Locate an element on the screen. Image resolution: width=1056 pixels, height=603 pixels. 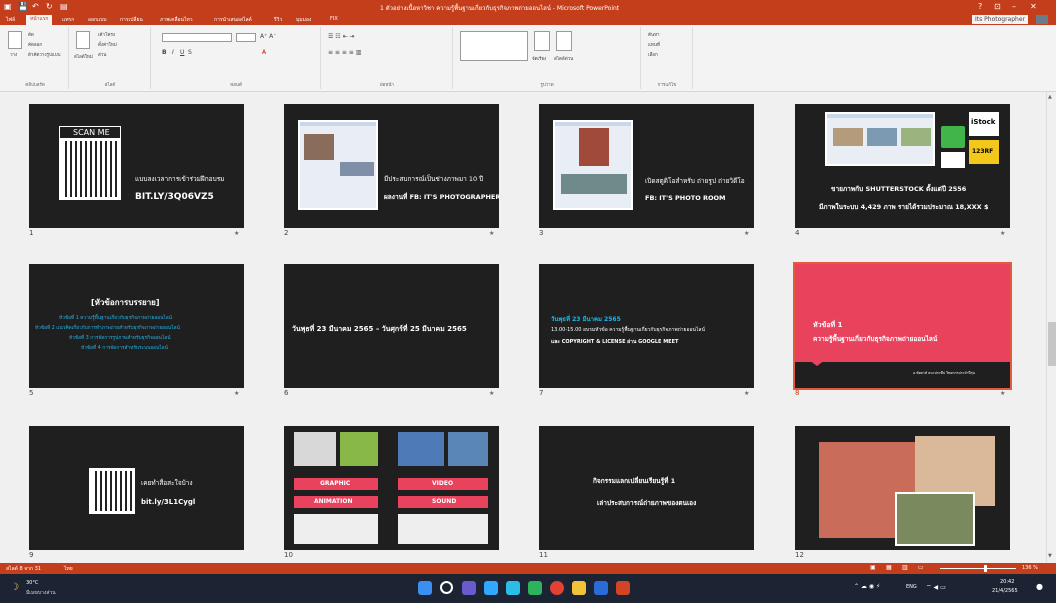
slide-text: หัวข้อที่ 4 การจัดการสำหรับระบบออนไลน์ is located at coordinates (124, 348).